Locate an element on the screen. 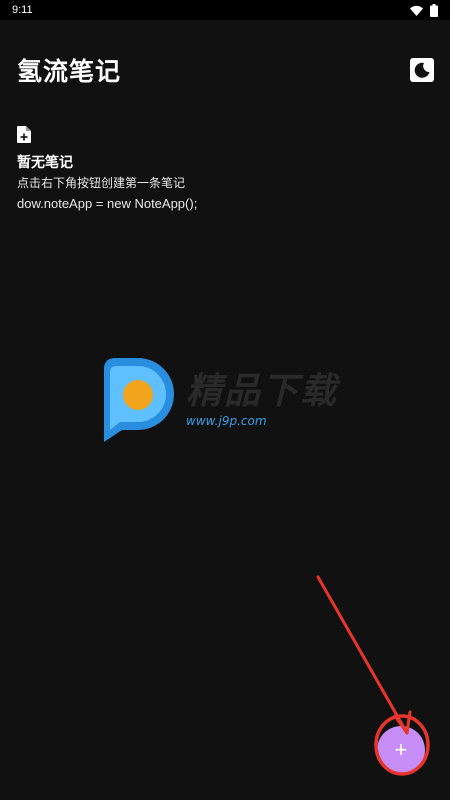  watermark-text: 精品下载 www.j9p.com is located at coordinates (262, 400).